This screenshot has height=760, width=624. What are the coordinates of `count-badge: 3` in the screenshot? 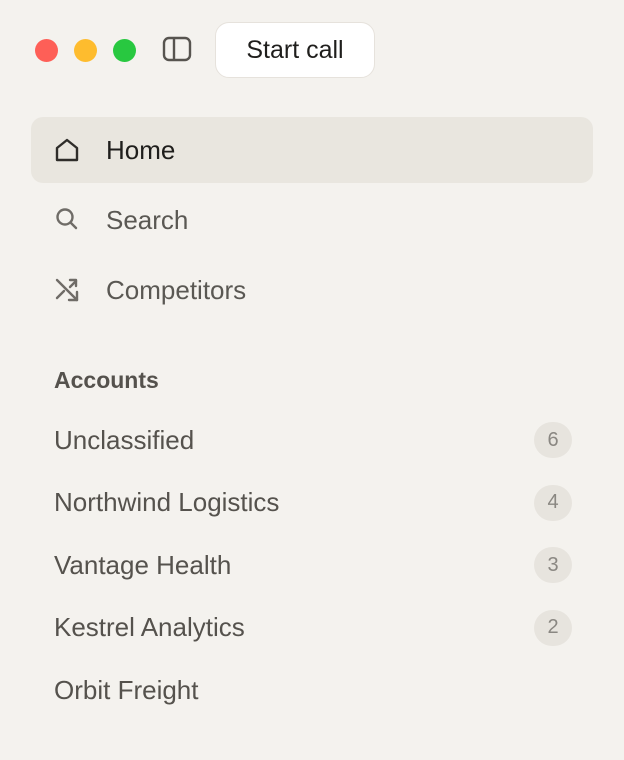 It's located at (553, 565).